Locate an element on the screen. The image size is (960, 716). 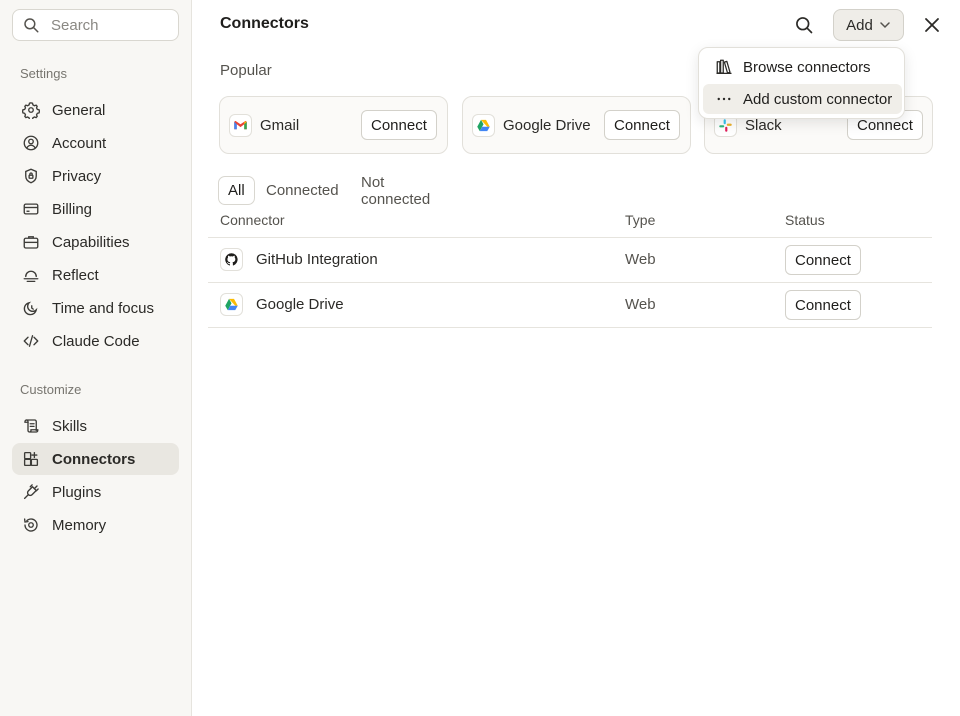
plug-icon is located at coordinates (31, 492).